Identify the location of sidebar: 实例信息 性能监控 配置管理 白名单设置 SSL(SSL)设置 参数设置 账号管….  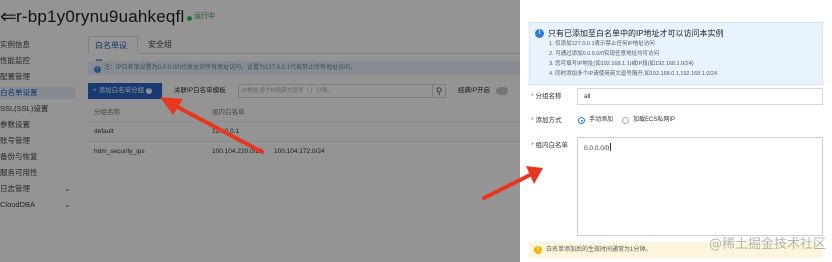
(37, 149).